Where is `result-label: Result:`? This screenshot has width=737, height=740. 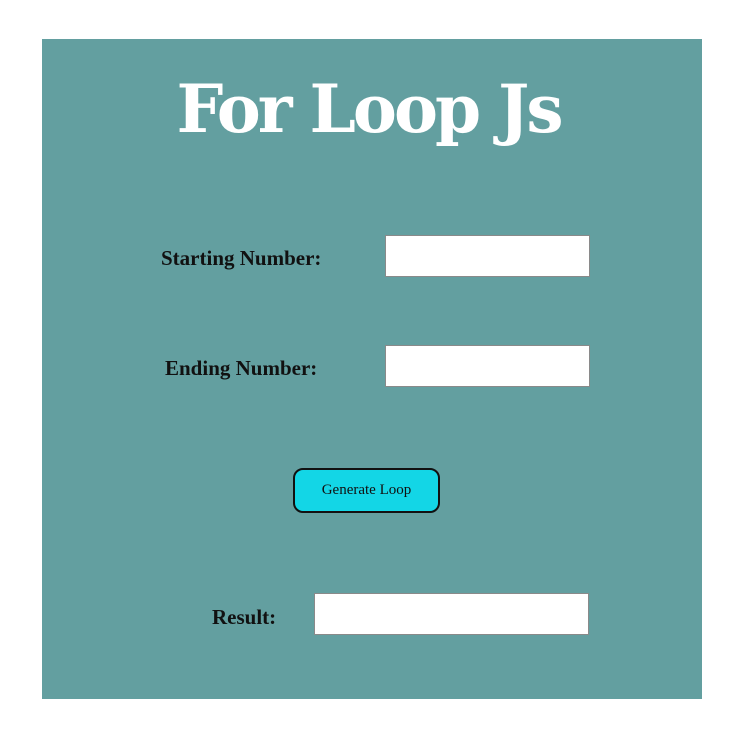
result-label: Result: is located at coordinates (244, 617).